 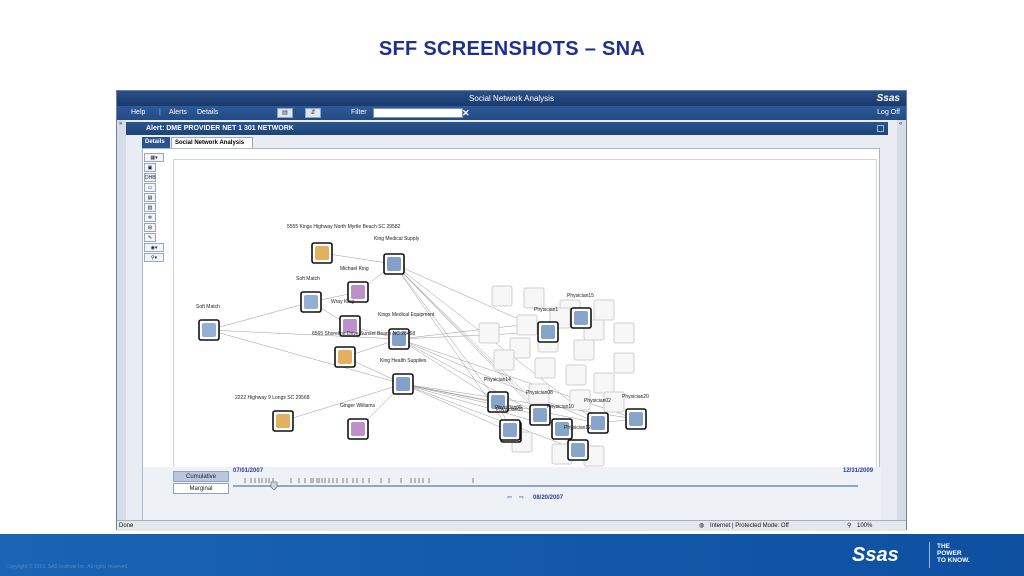 I want to click on dhb-icon: DHB, so click(x=150, y=177).